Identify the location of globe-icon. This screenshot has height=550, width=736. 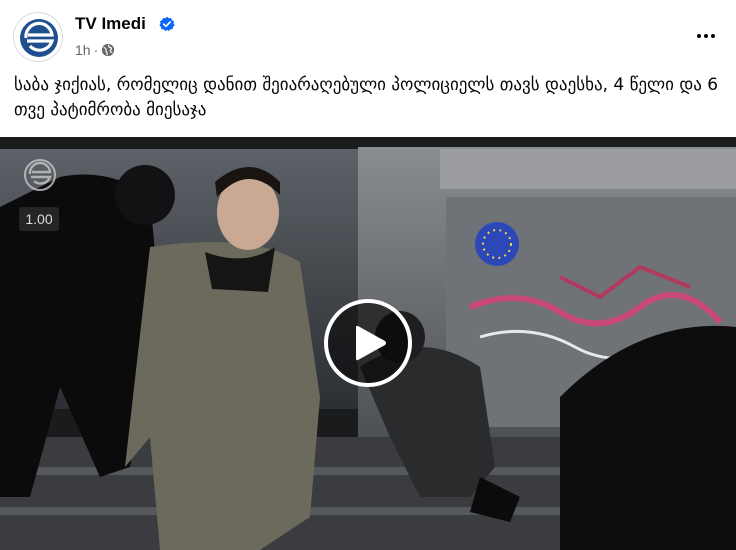
(108, 50).